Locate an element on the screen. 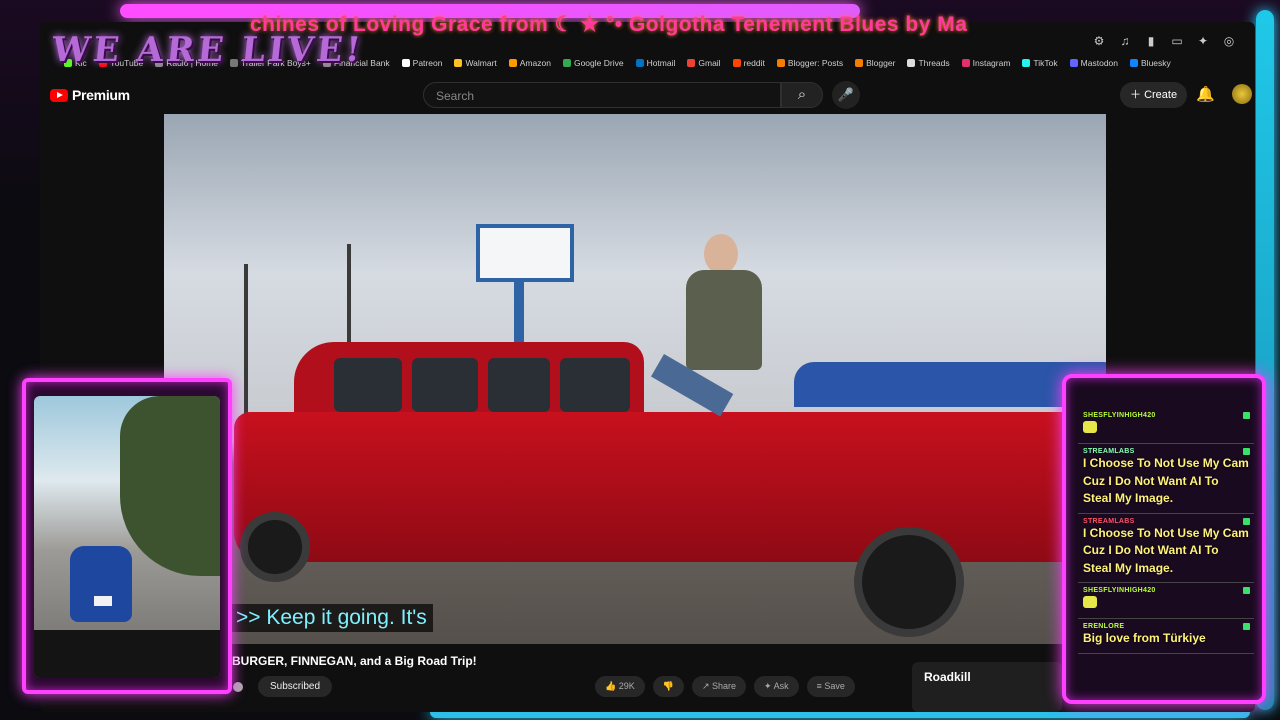 This screenshot has height=720, width=1280. bookmark-item: Walmart is located at coordinates (475, 63).